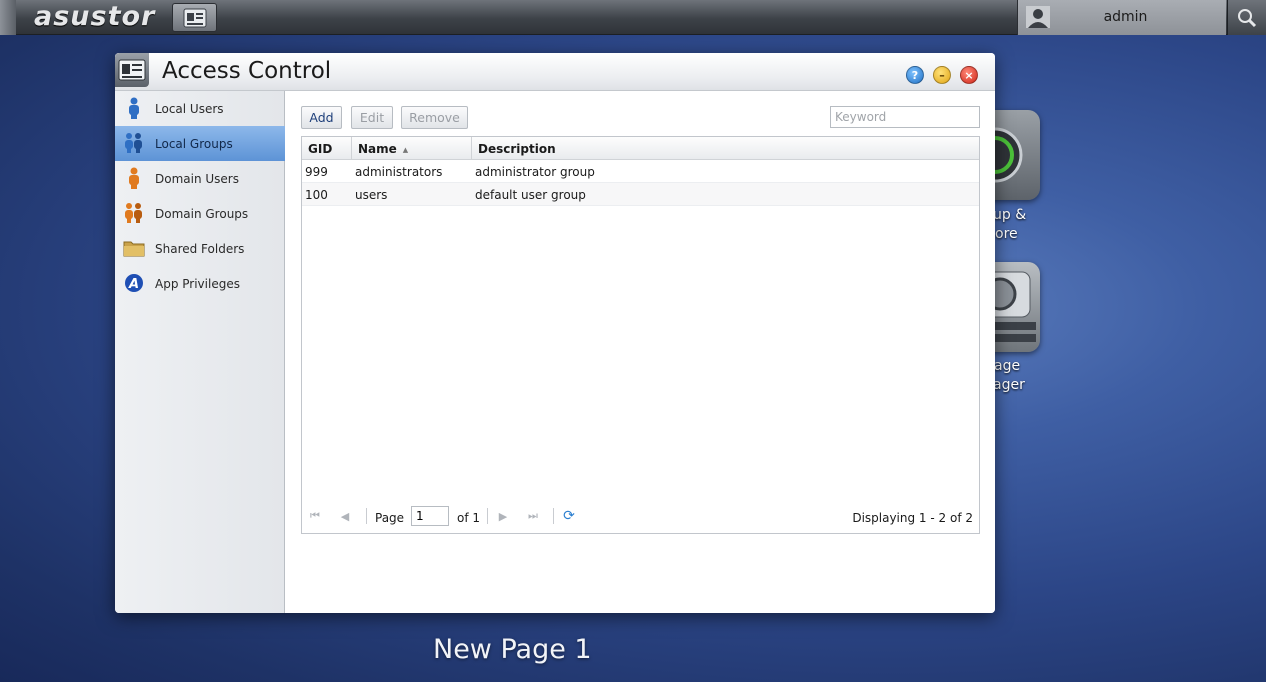  What do you see at coordinates (189, 109) in the screenshot?
I see `sidebar-item-label: Local Users` at bounding box center [189, 109].